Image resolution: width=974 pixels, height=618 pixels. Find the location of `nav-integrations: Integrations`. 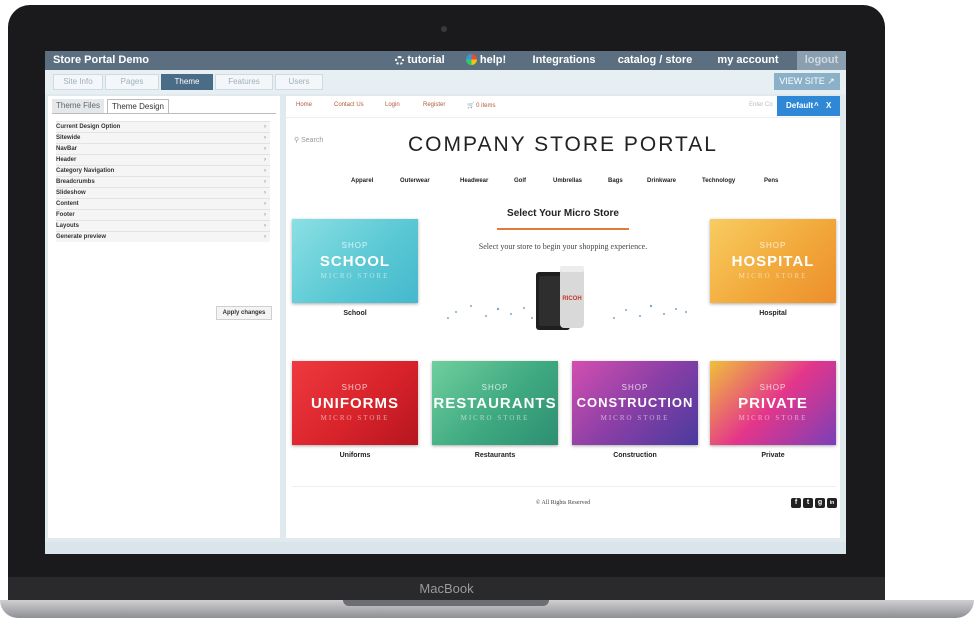

nav-integrations: Integrations is located at coordinates (564, 60).